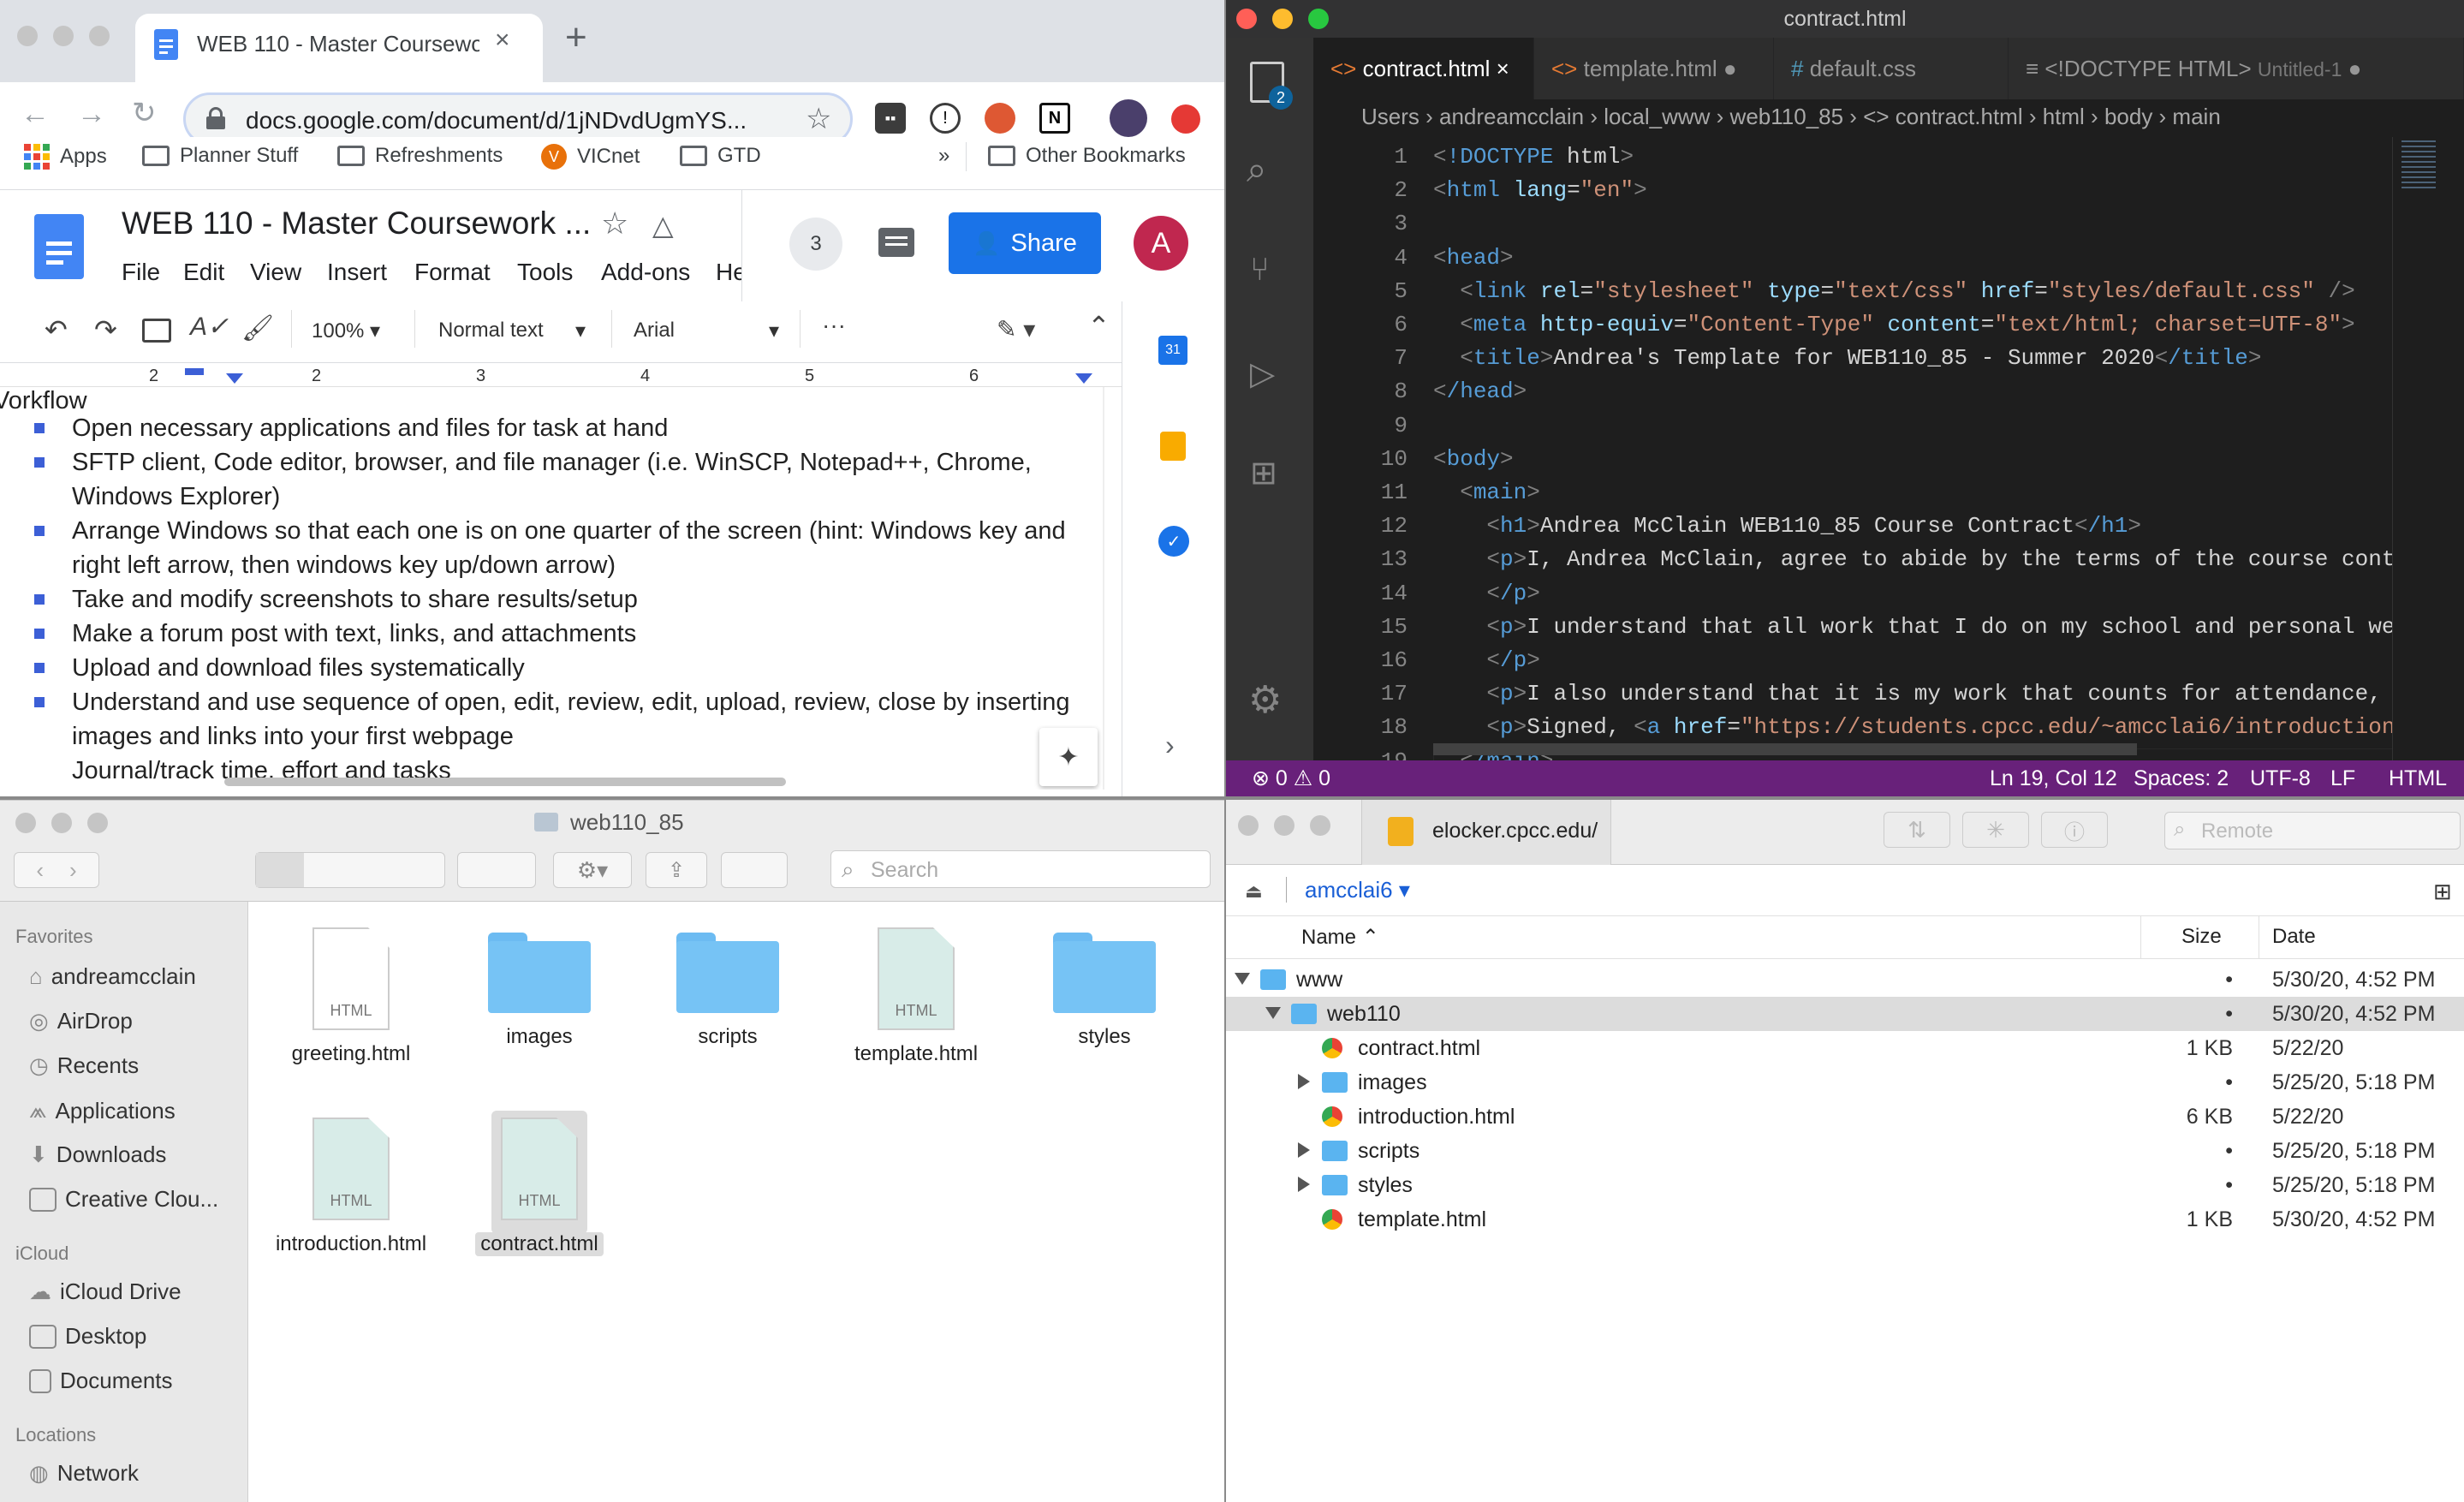 The height and width of the screenshot is (1502, 2464). Describe the element at coordinates (1173, 447) in the screenshot. I see `keep-icon` at that location.